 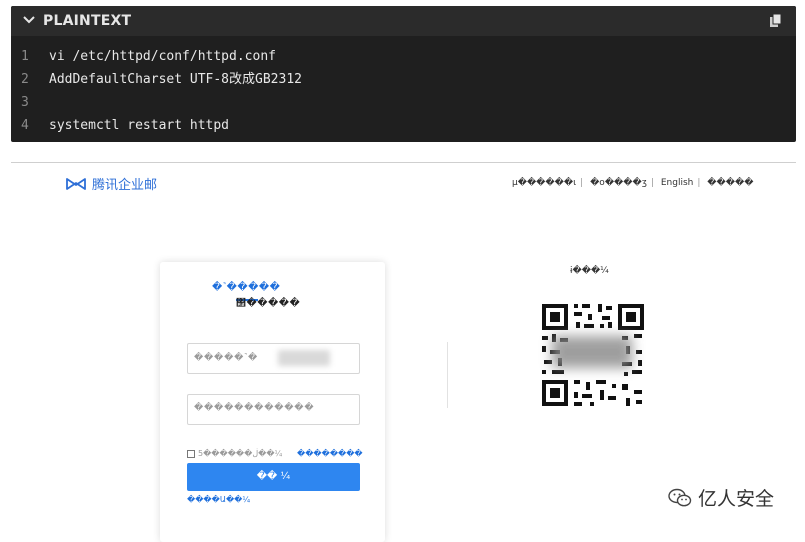 What do you see at coordinates (246, 287) in the screenshot?
I see `tab-account-login: �˺�����` at bounding box center [246, 287].